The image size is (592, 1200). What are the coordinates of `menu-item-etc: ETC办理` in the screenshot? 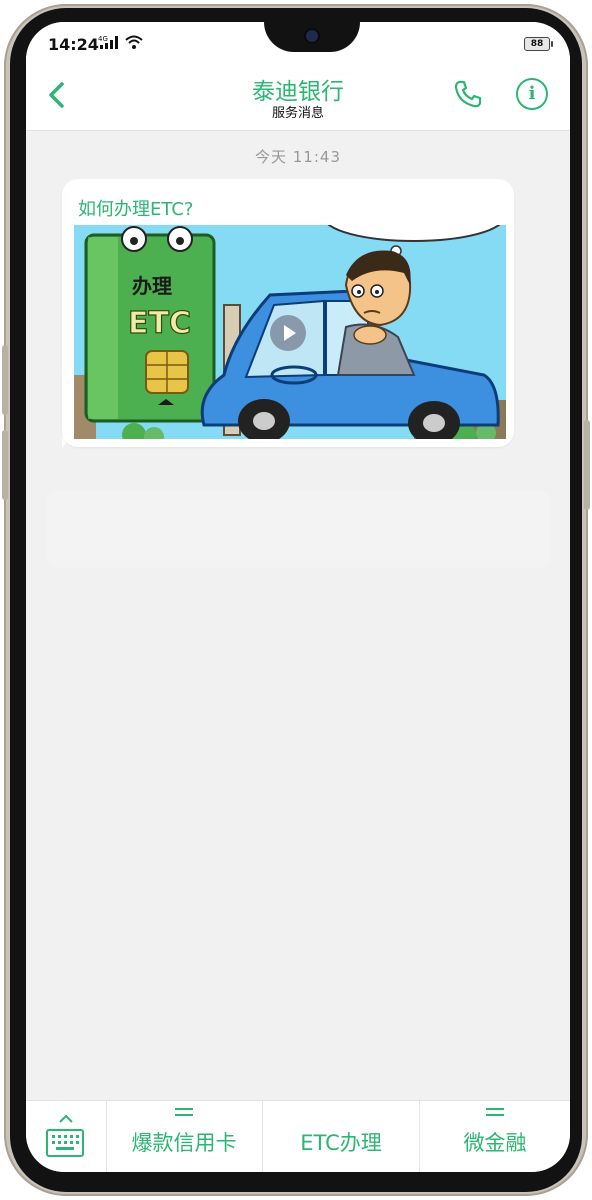 It's located at (341, 1136).